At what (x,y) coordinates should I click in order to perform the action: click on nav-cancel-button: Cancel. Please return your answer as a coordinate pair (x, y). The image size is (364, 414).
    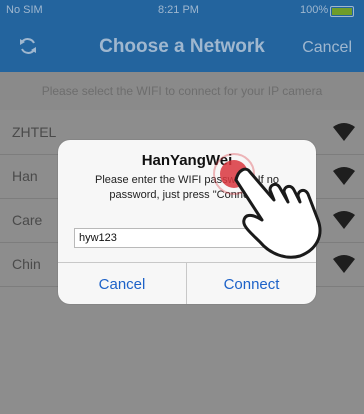
    Looking at the image, I should click on (327, 48).